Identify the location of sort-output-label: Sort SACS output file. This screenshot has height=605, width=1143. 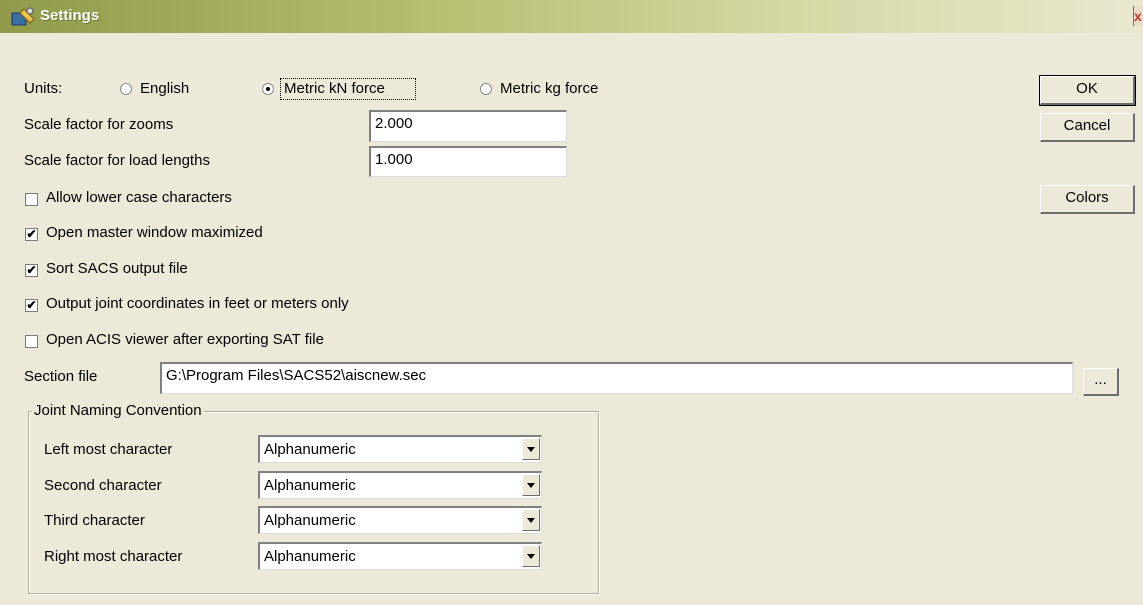
(117, 268).